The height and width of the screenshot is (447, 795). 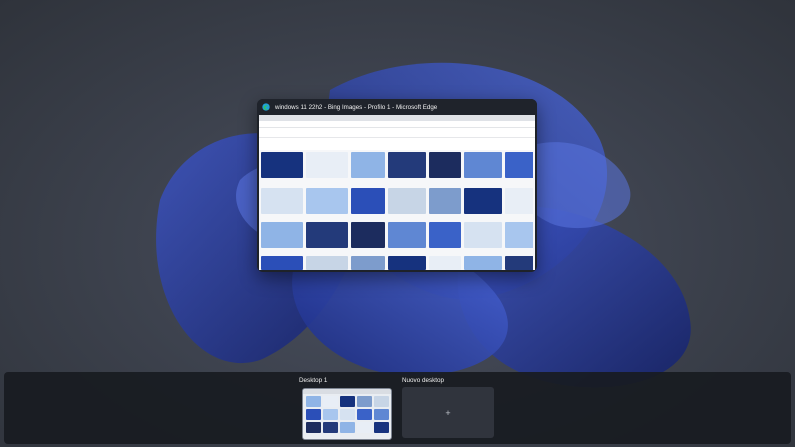 I want to click on desktop-1-label: Desktop 1, so click(x=313, y=380).